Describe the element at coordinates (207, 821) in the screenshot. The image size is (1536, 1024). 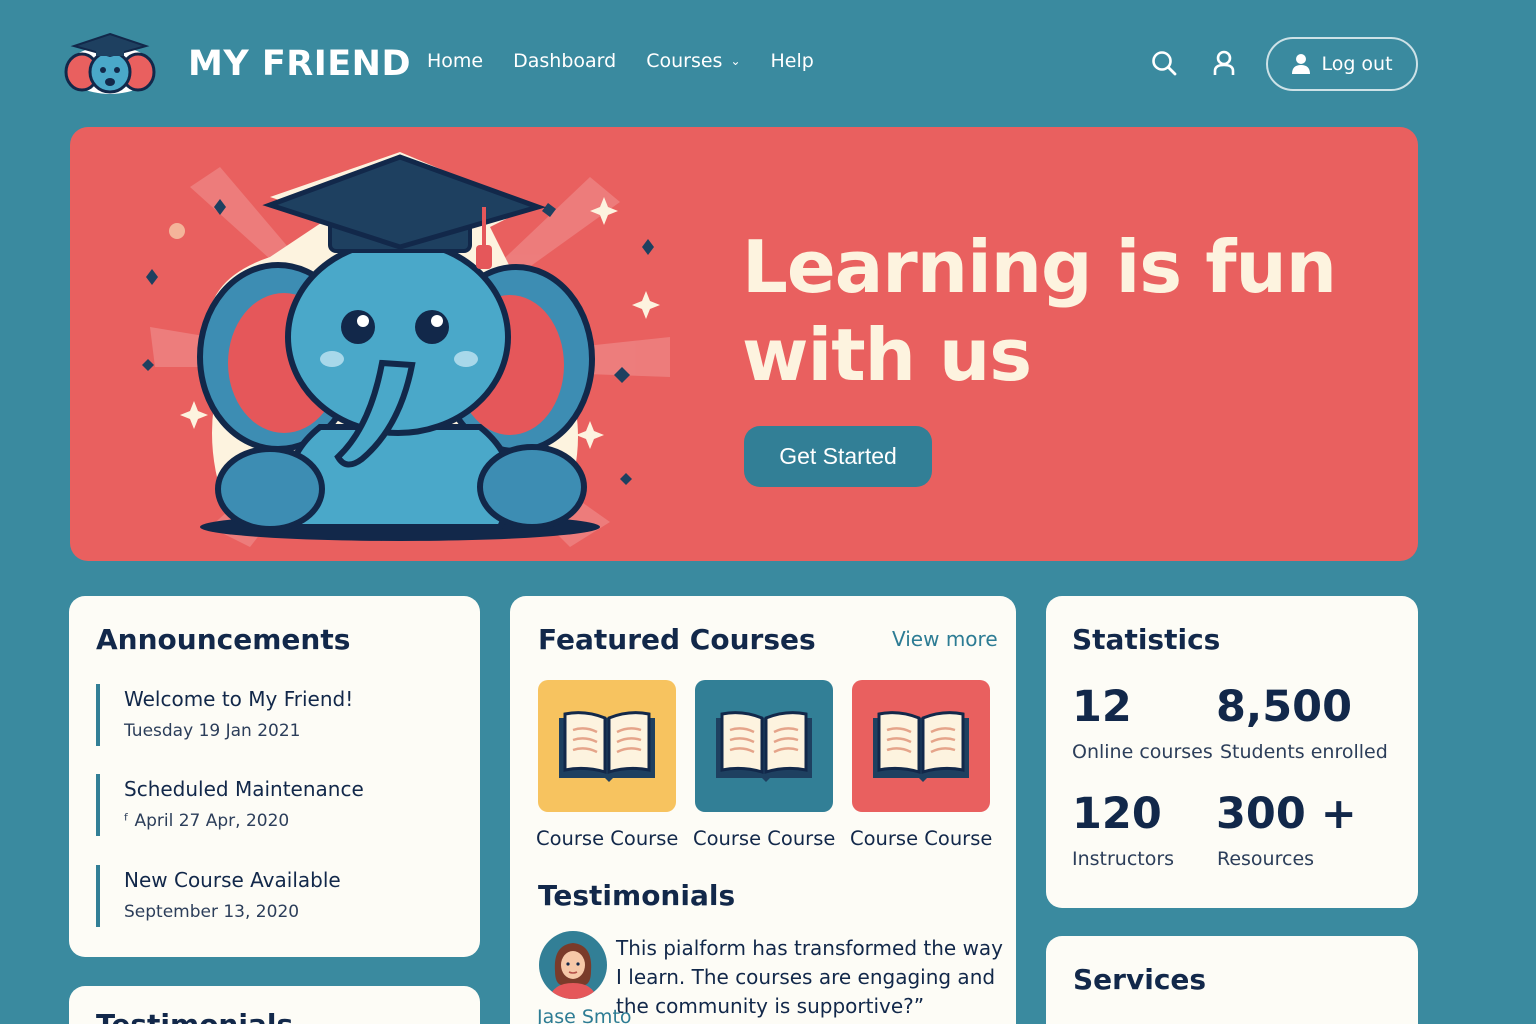
I see `announcement-date: ᶠ April 27 Apr, 2020` at that location.